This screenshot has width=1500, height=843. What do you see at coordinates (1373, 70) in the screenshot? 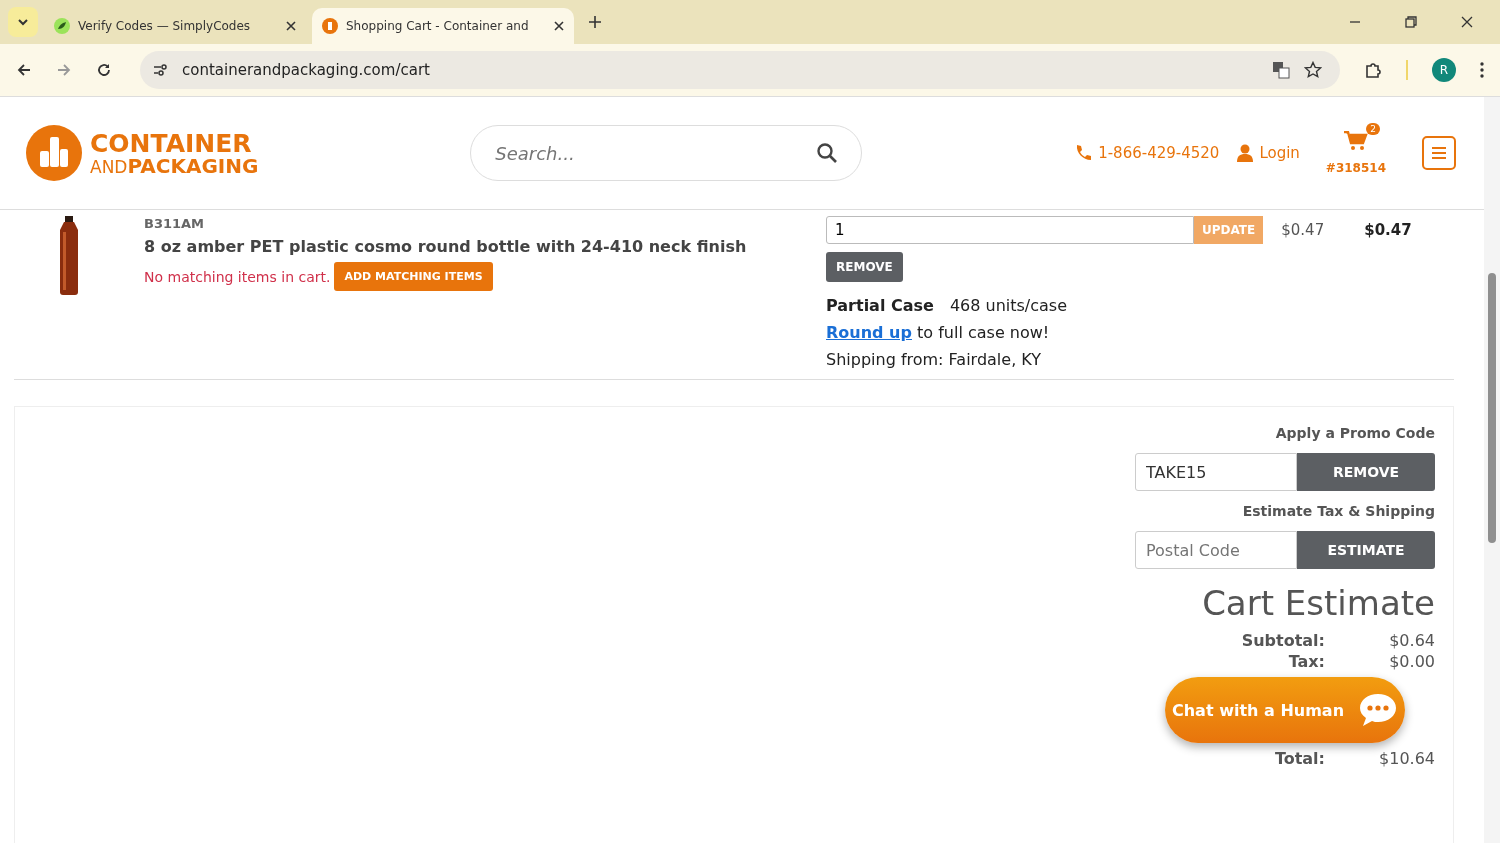
I see `puzzle-piece-icon` at bounding box center [1373, 70].